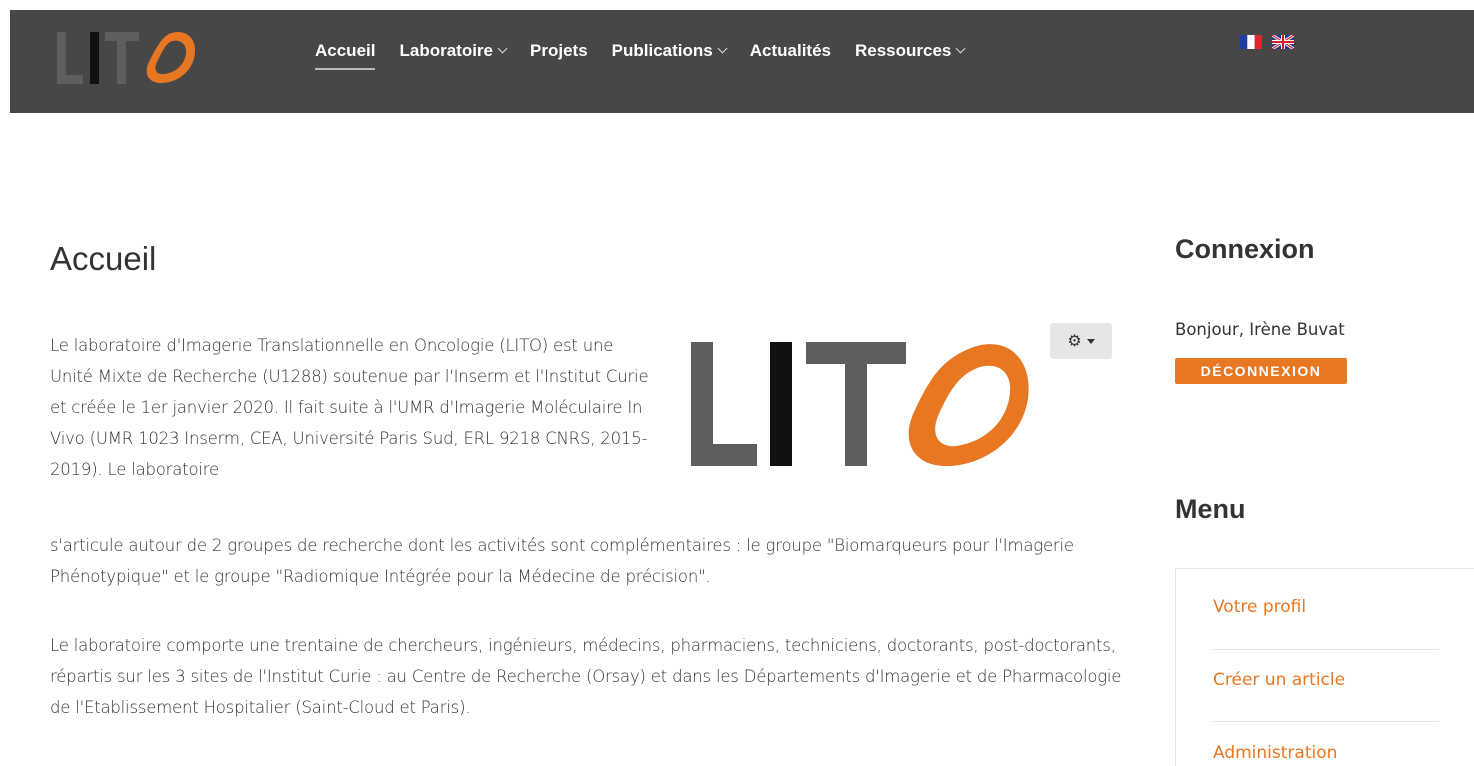 The width and height of the screenshot is (1474, 766). I want to click on uk-flag-icon, so click(1283, 42).